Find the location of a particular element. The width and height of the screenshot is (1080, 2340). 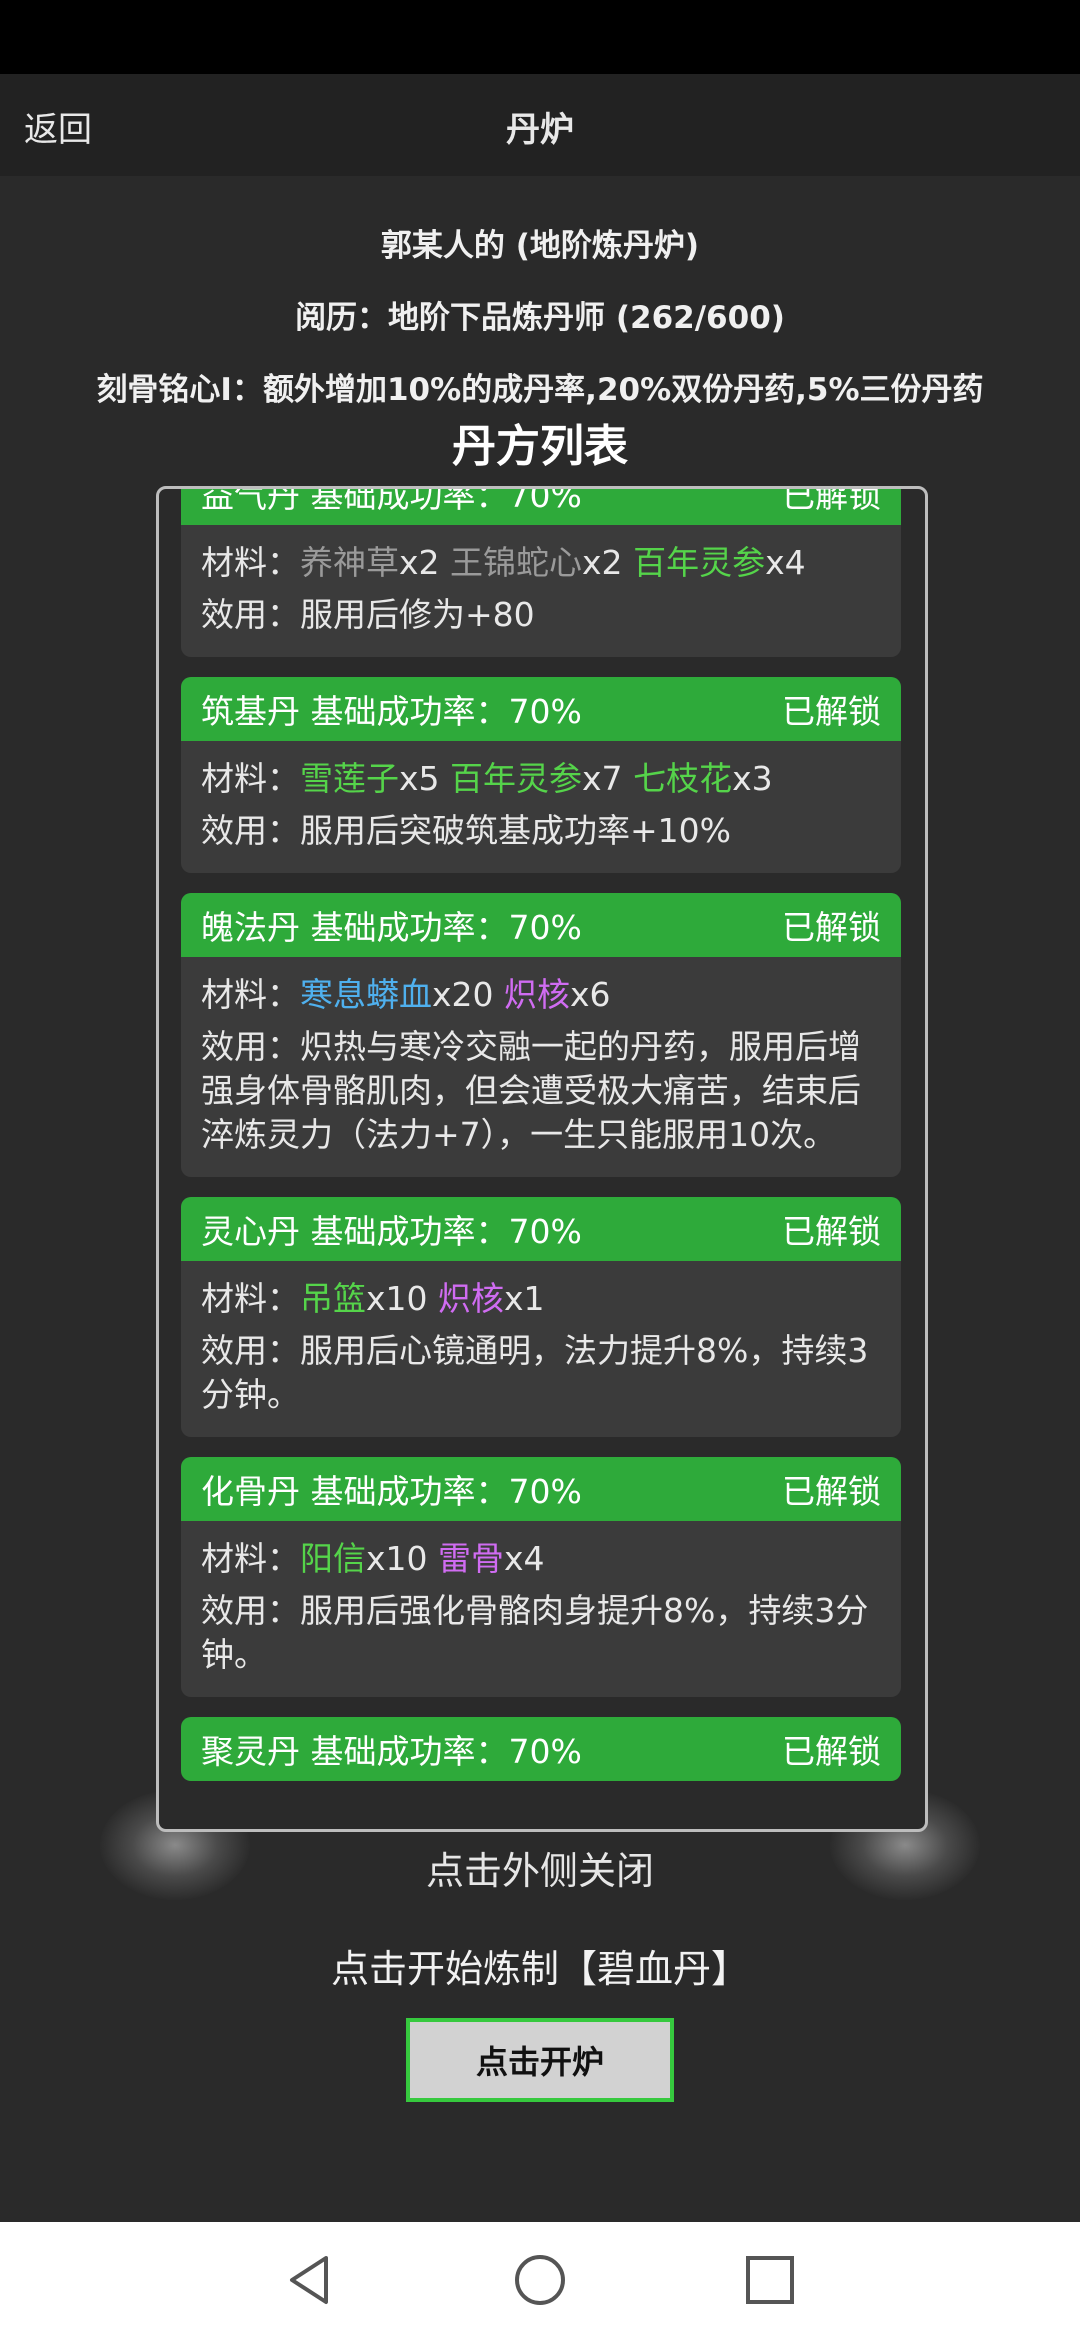

furnace-name: 郭某人的 (地阶炼丹炉) is located at coordinates (540, 246).